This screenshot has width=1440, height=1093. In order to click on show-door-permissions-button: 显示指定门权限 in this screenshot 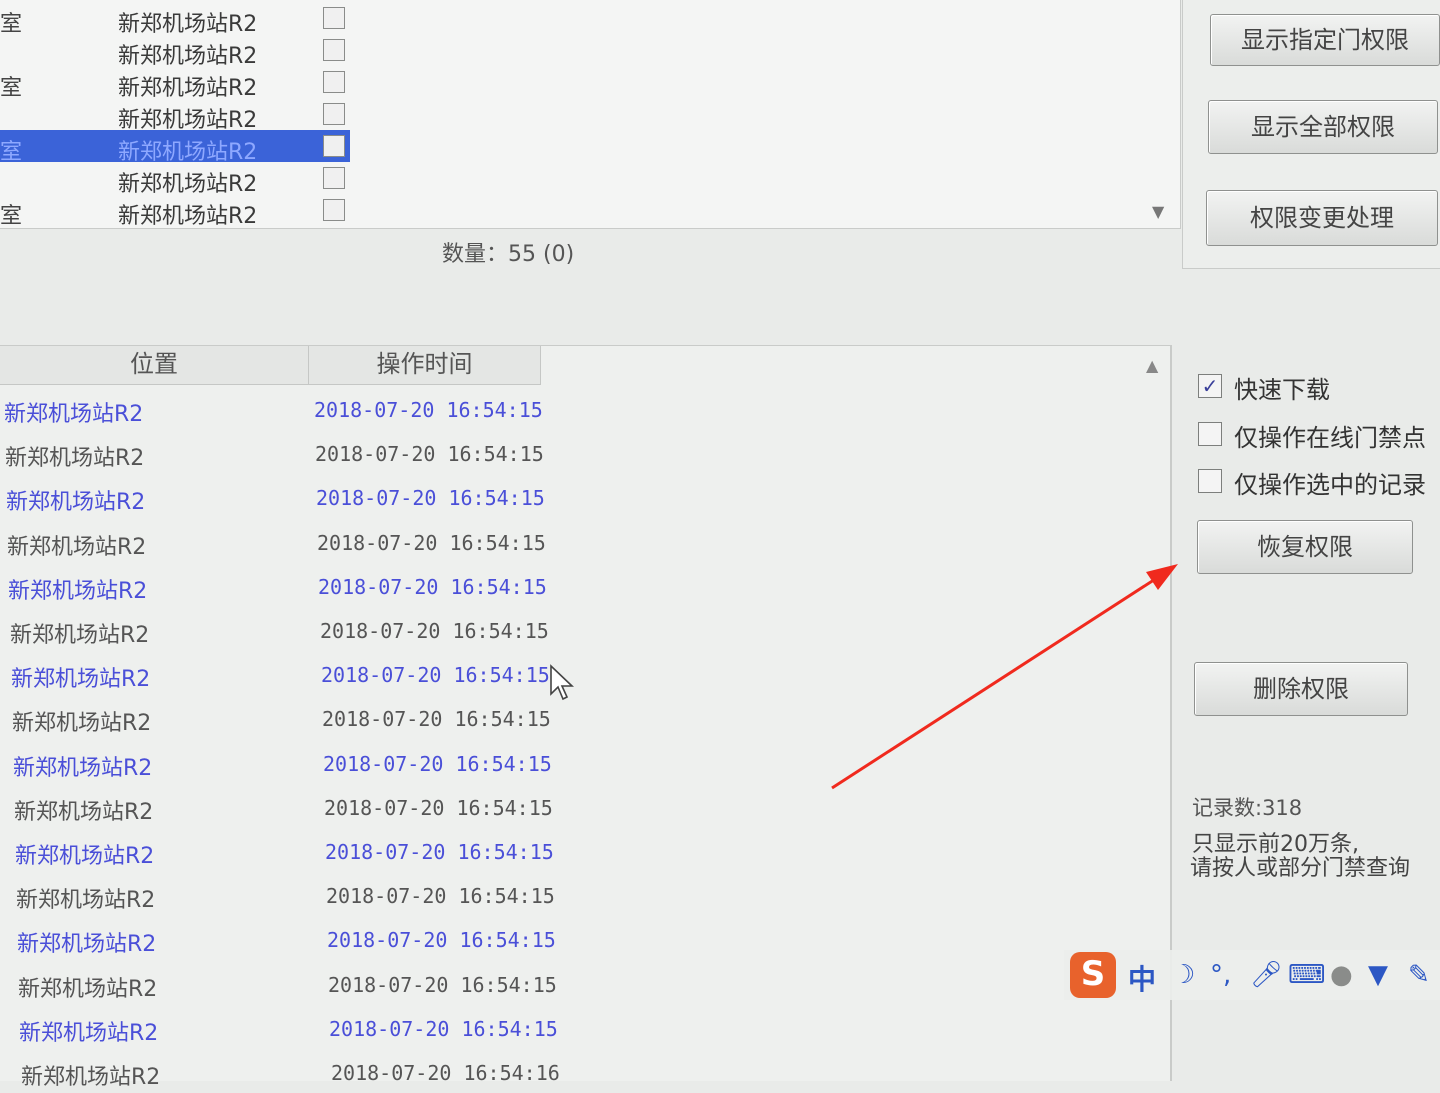, I will do `click(1325, 40)`.